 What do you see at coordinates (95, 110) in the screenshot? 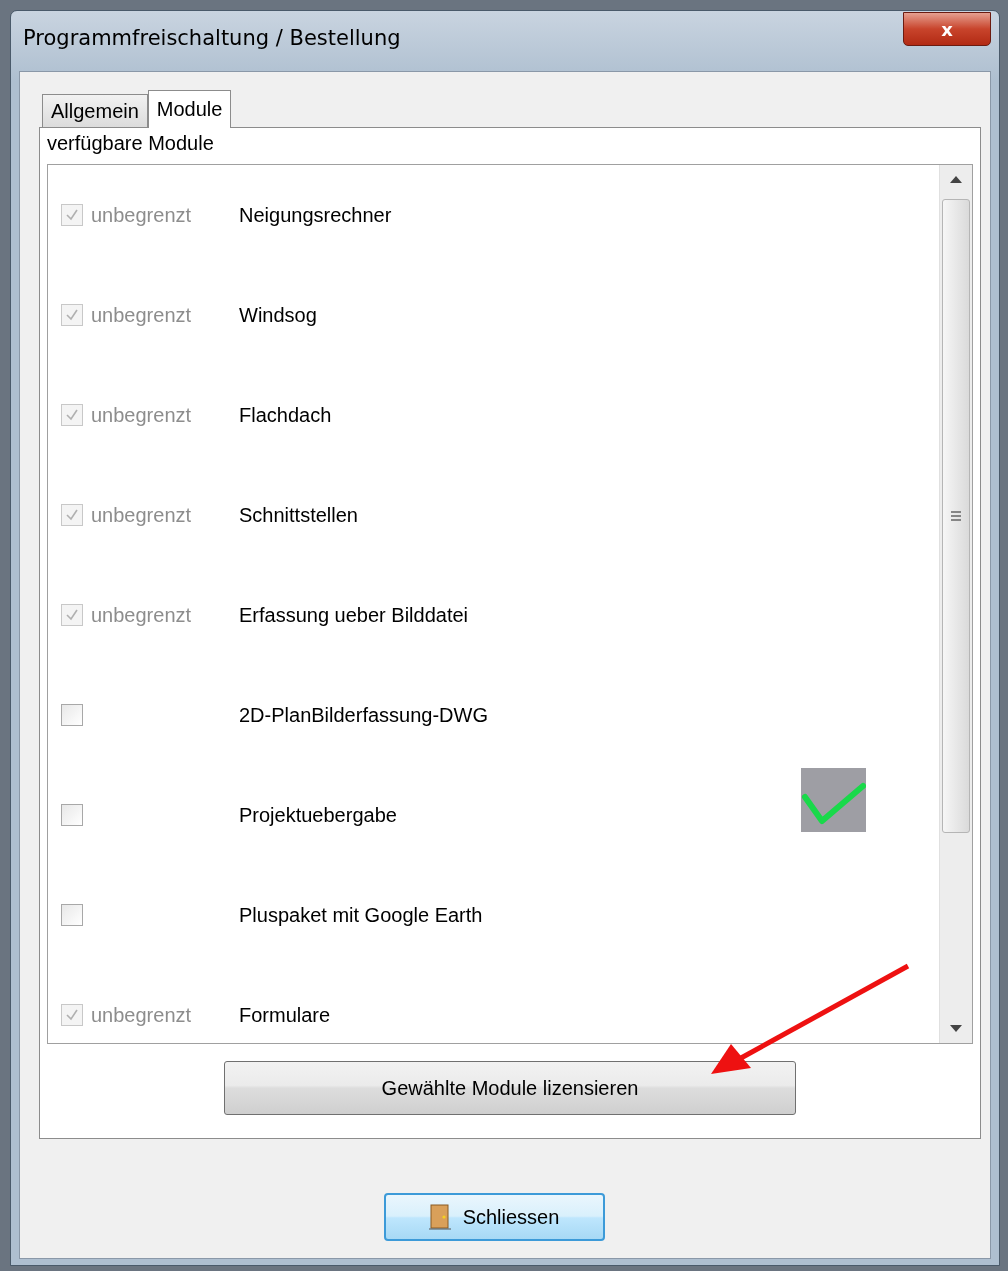
I see `tab: Allgemein` at bounding box center [95, 110].